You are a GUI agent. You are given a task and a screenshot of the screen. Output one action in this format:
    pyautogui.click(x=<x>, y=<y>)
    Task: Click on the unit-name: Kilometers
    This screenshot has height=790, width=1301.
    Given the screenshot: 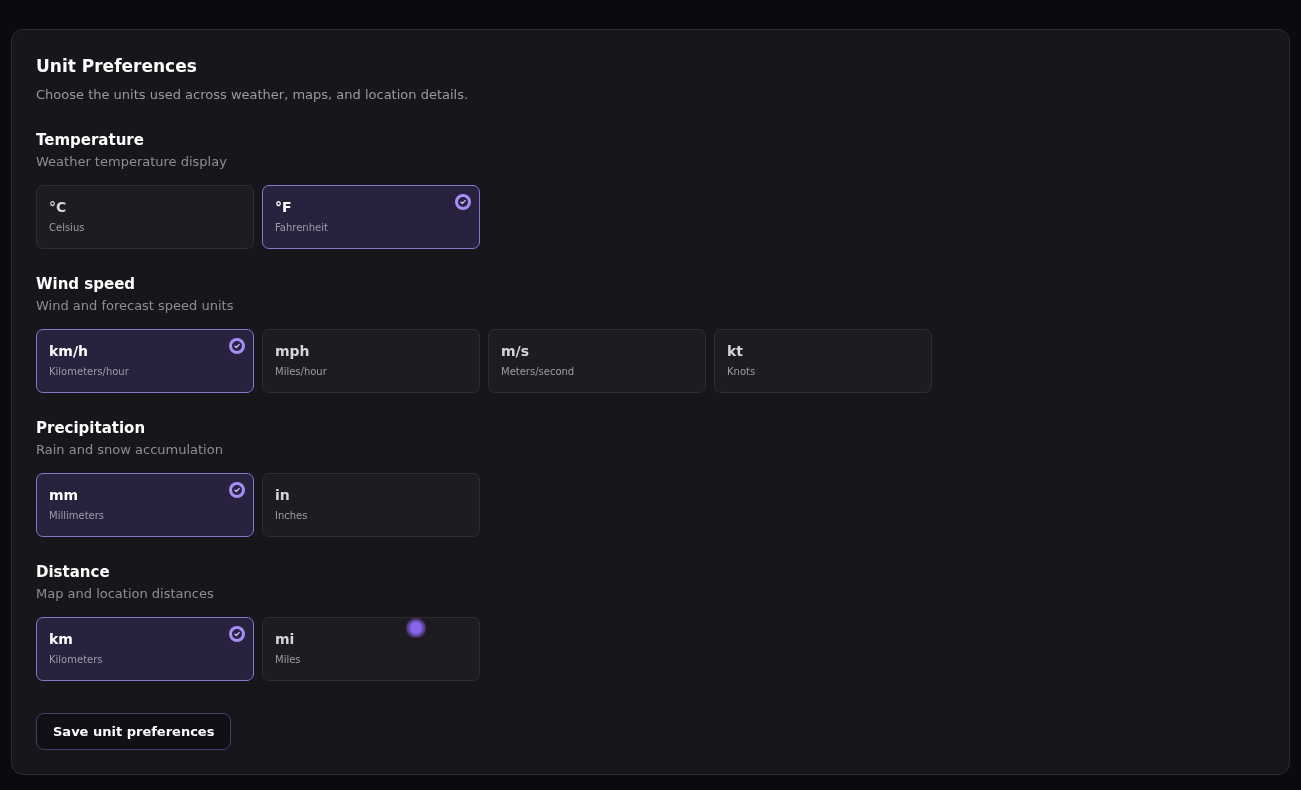 What is the action you would take?
    pyautogui.click(x=76, y=660)
    